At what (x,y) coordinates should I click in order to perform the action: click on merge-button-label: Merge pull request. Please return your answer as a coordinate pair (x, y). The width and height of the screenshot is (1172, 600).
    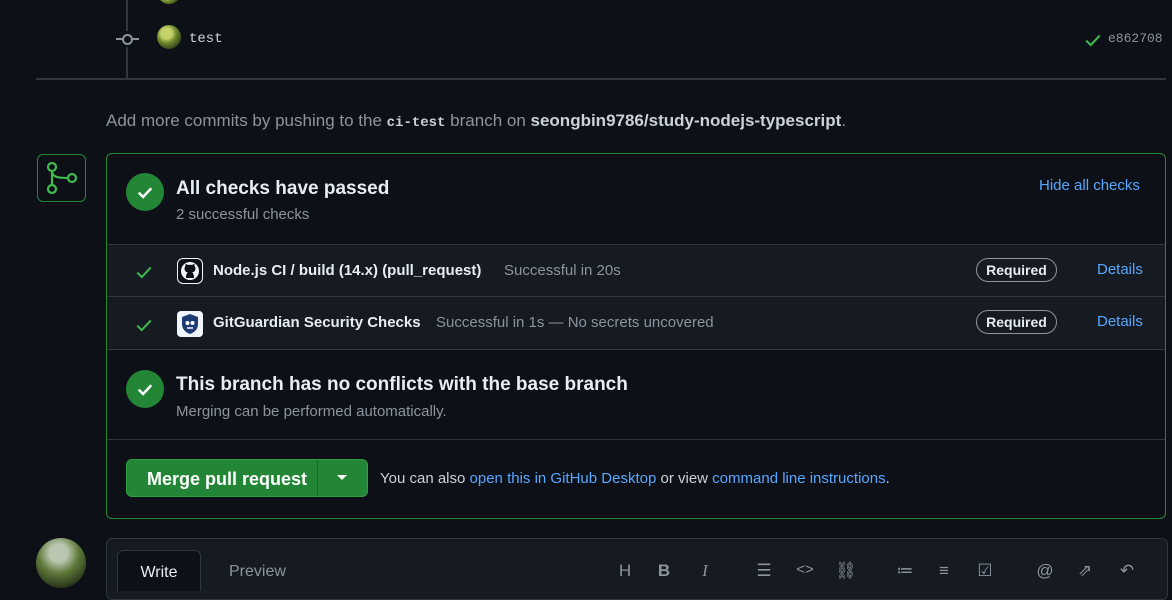
    Looking at the image, I should click on (227, 479).